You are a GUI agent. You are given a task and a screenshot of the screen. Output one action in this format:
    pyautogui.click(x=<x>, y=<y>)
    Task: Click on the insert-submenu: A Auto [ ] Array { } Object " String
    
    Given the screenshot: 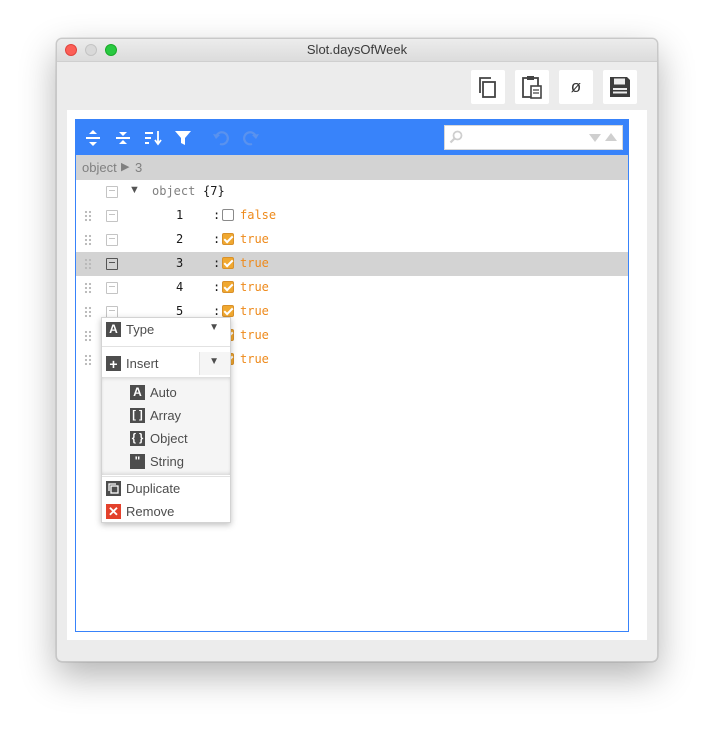 What is the action you would take?
    pyautogui.click(x=166, y=426)
    